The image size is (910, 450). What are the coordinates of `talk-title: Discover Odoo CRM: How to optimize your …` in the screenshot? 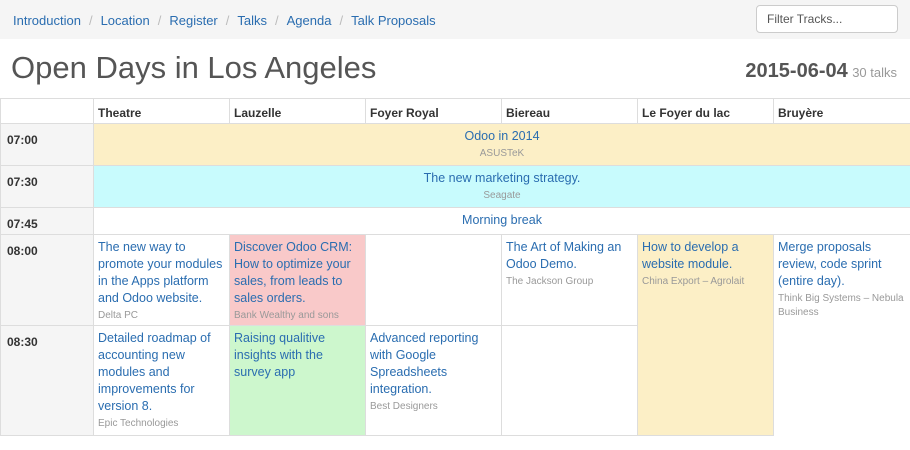 It's located at (297, 273).